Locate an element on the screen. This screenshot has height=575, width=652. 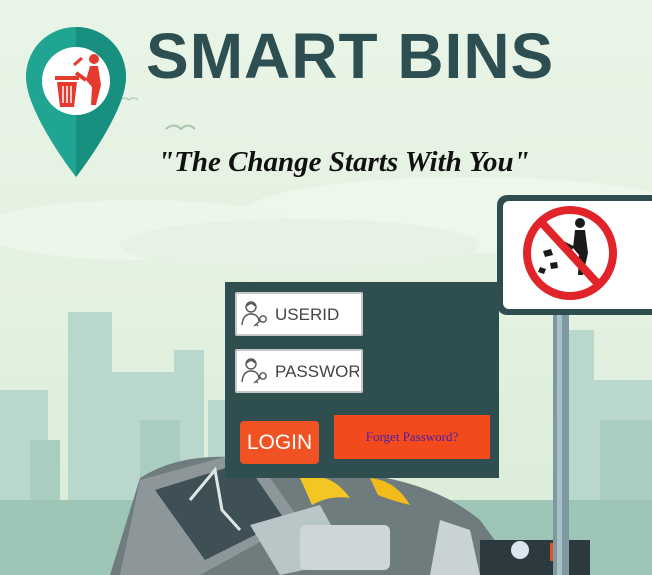
userid-input is located at coordinates (317, 315).